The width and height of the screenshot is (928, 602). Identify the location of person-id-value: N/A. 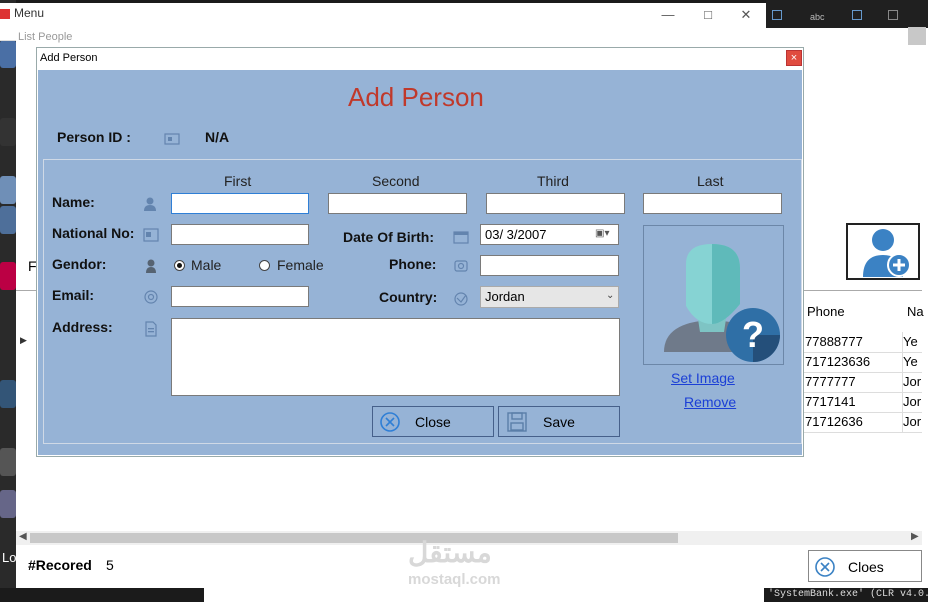
(217, 137).